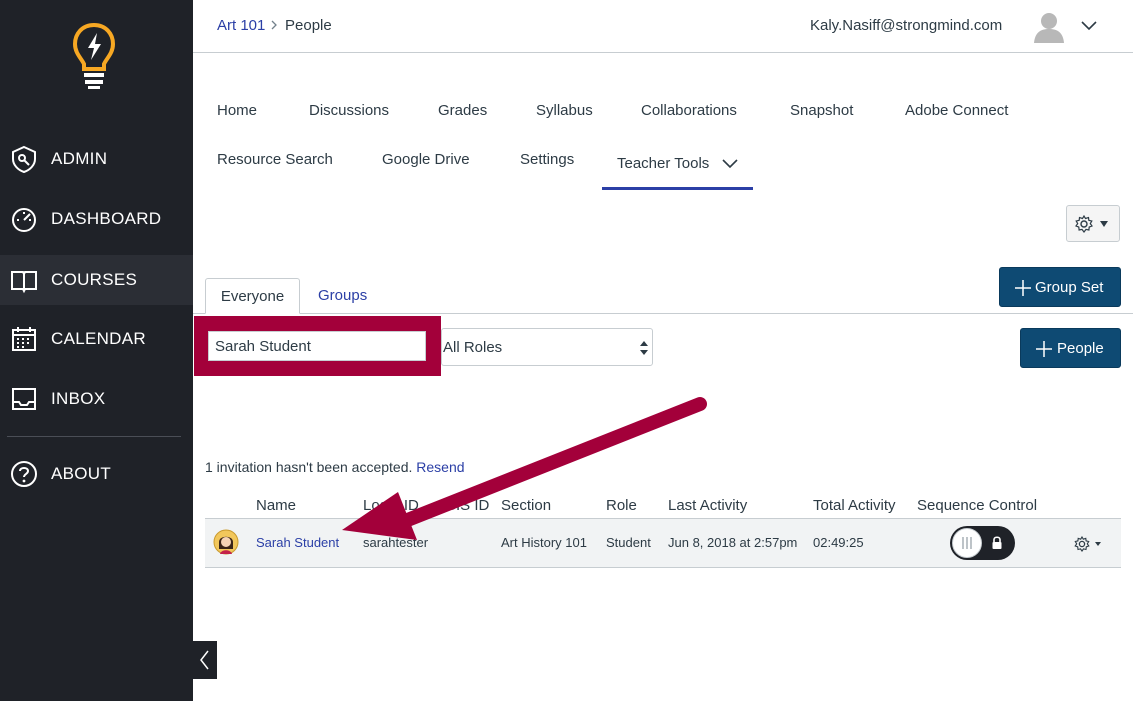  I want to click on nav-dashboard: DASHBOARD, so click(96, 219).